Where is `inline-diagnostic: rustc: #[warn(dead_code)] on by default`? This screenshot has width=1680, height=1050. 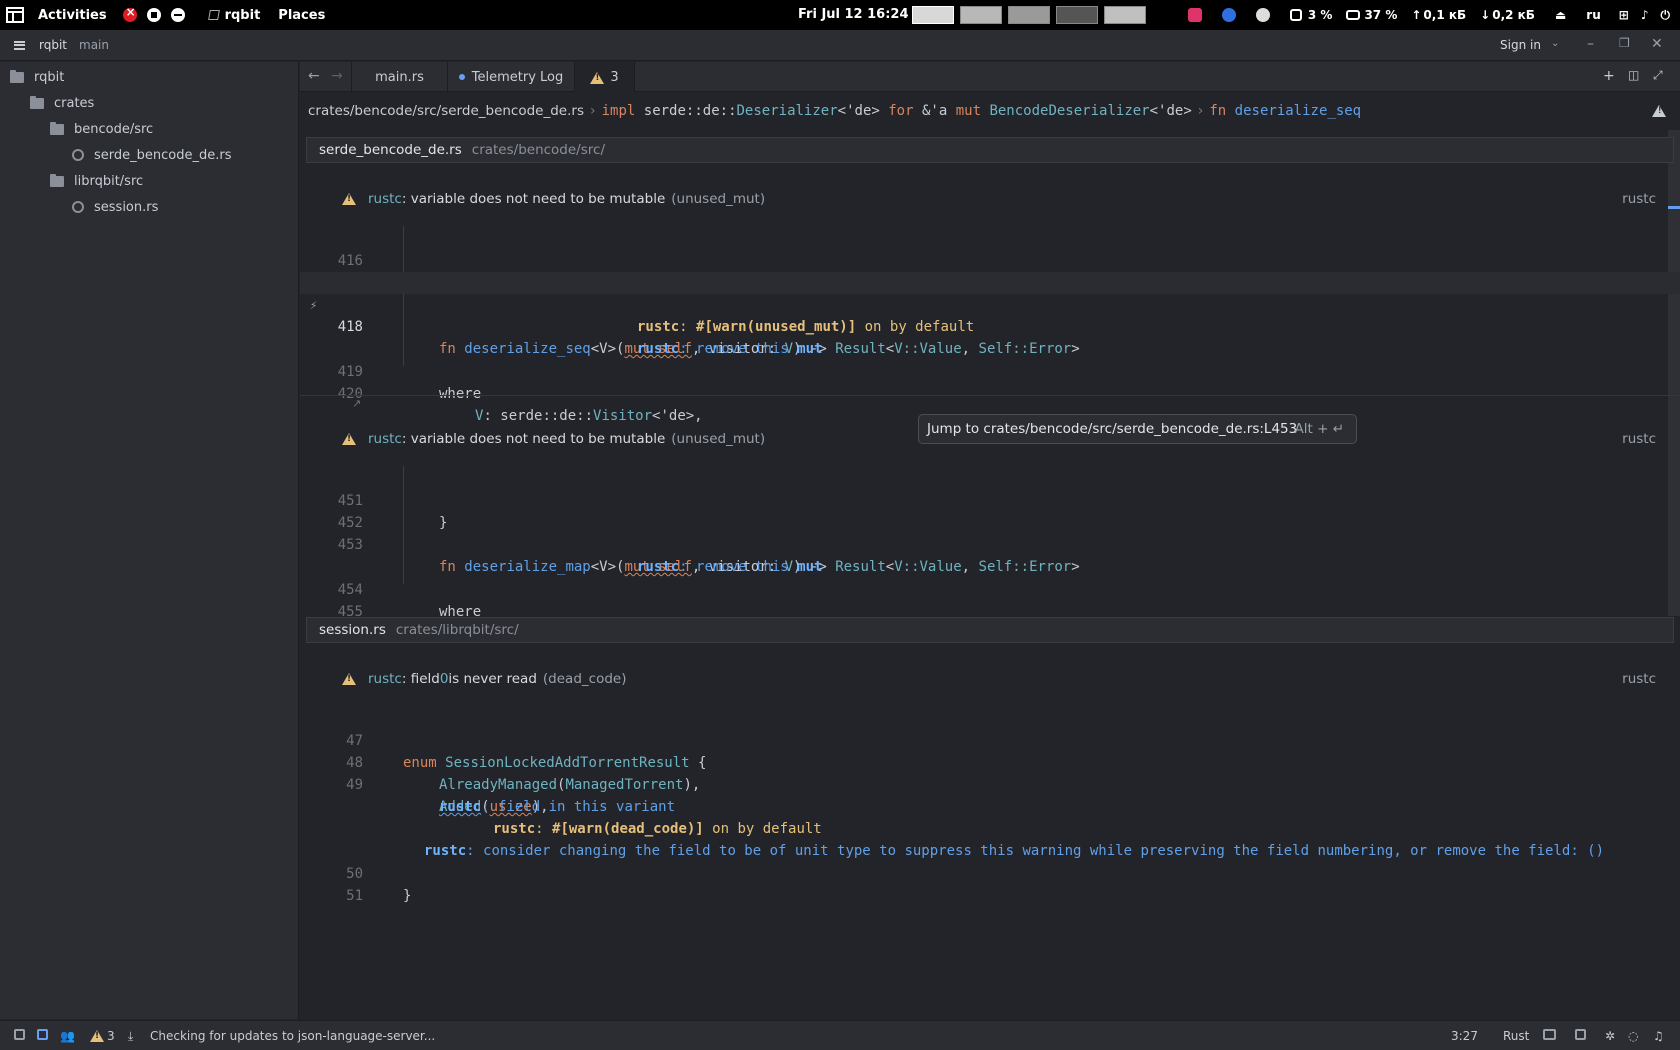 inline-diagnostic: rustc: #[warn(dead_code)] on by default is located at coordinates (990, 816).